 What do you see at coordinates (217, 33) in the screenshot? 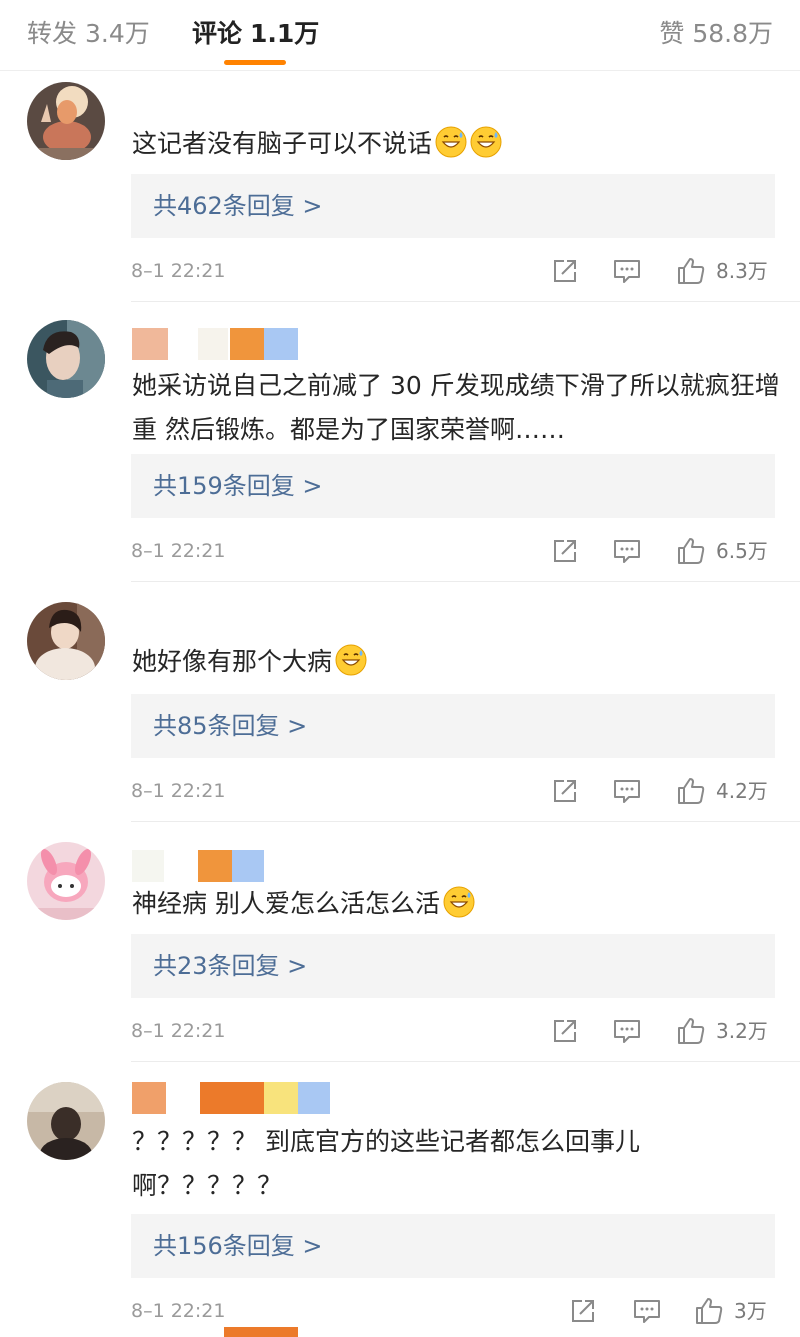
I see `tab-comments-label: 评论` at bounding box center [217, 33].